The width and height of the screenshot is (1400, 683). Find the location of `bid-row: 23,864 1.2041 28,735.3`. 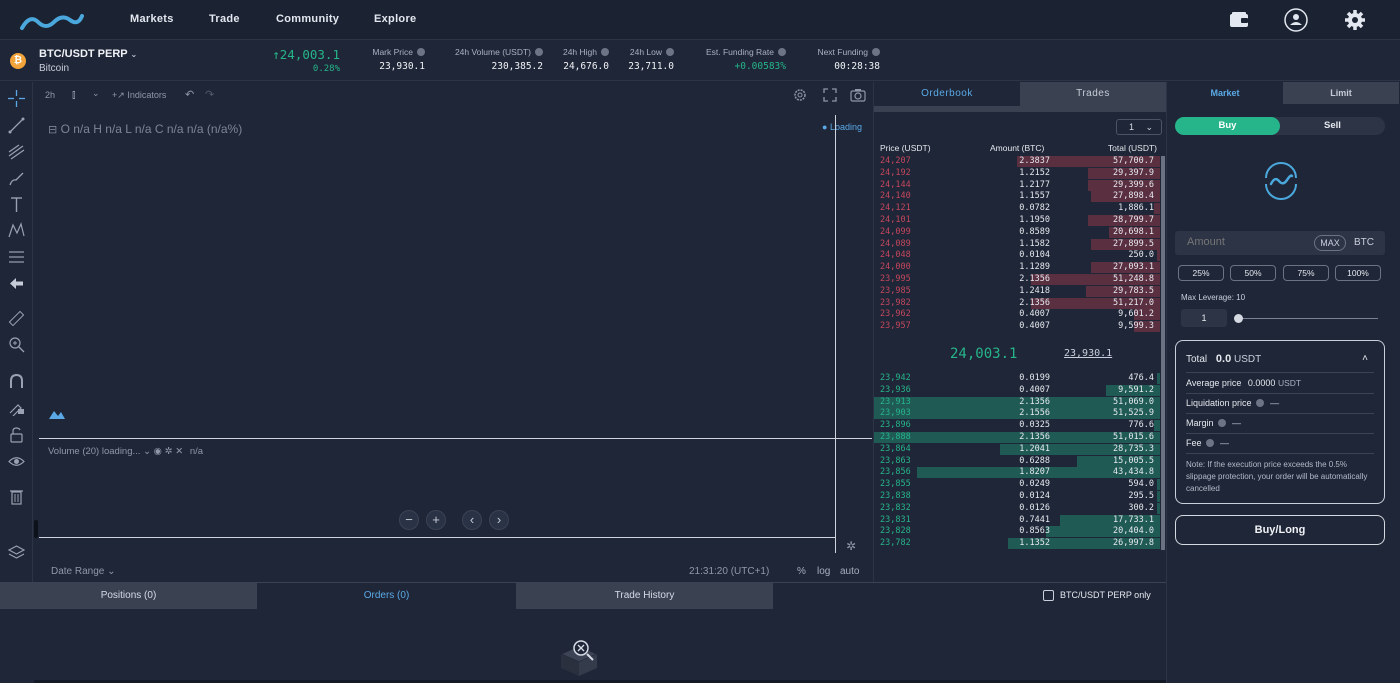

bid-row: 23,864 1.2041 28,735.3 is located at coordinates (1017, 449).